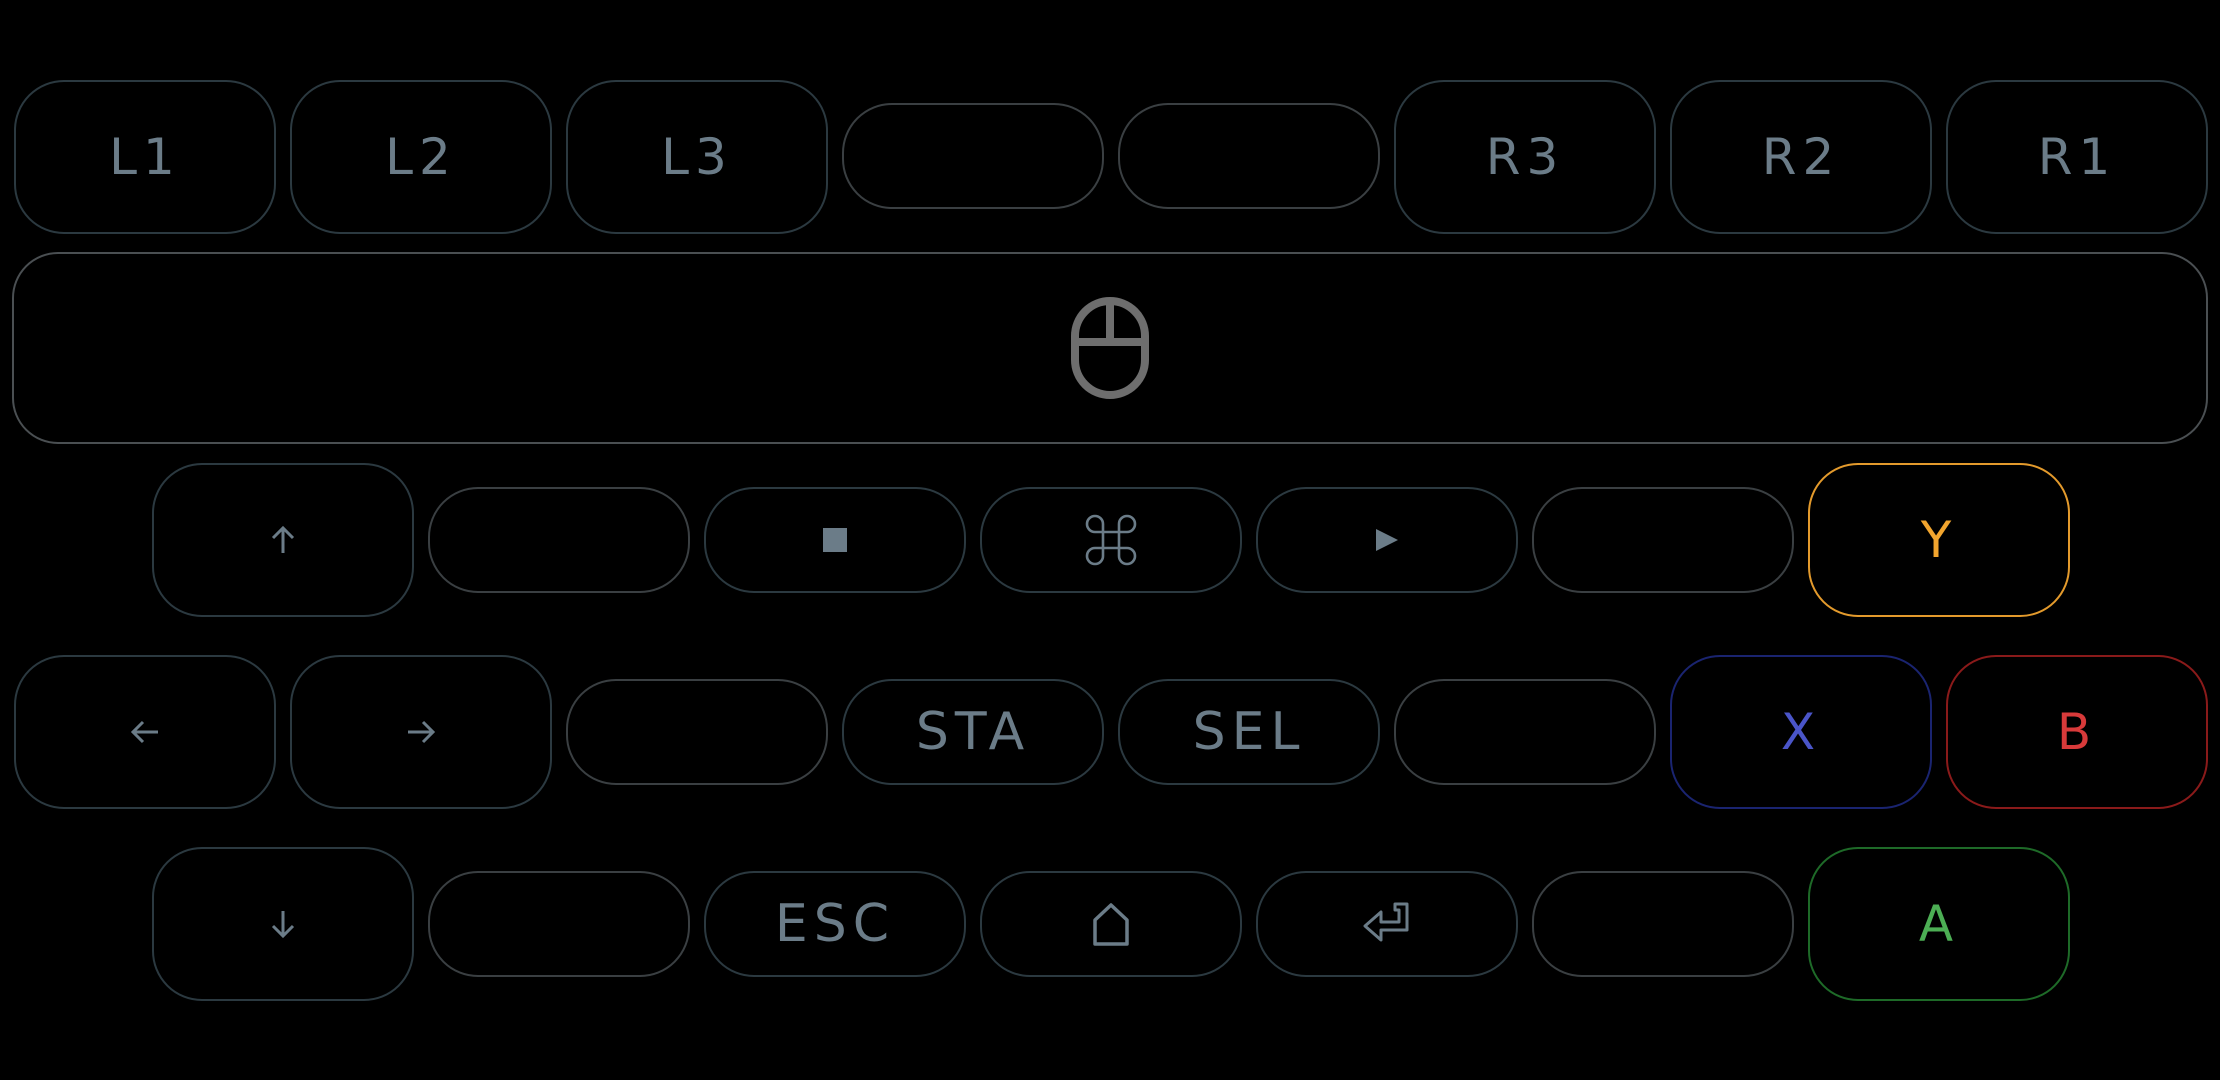  What do you see at coordinates (1663, 924) in the screenshot?
I see `blank-row5-b-button` at bounding box center [1663, 924].